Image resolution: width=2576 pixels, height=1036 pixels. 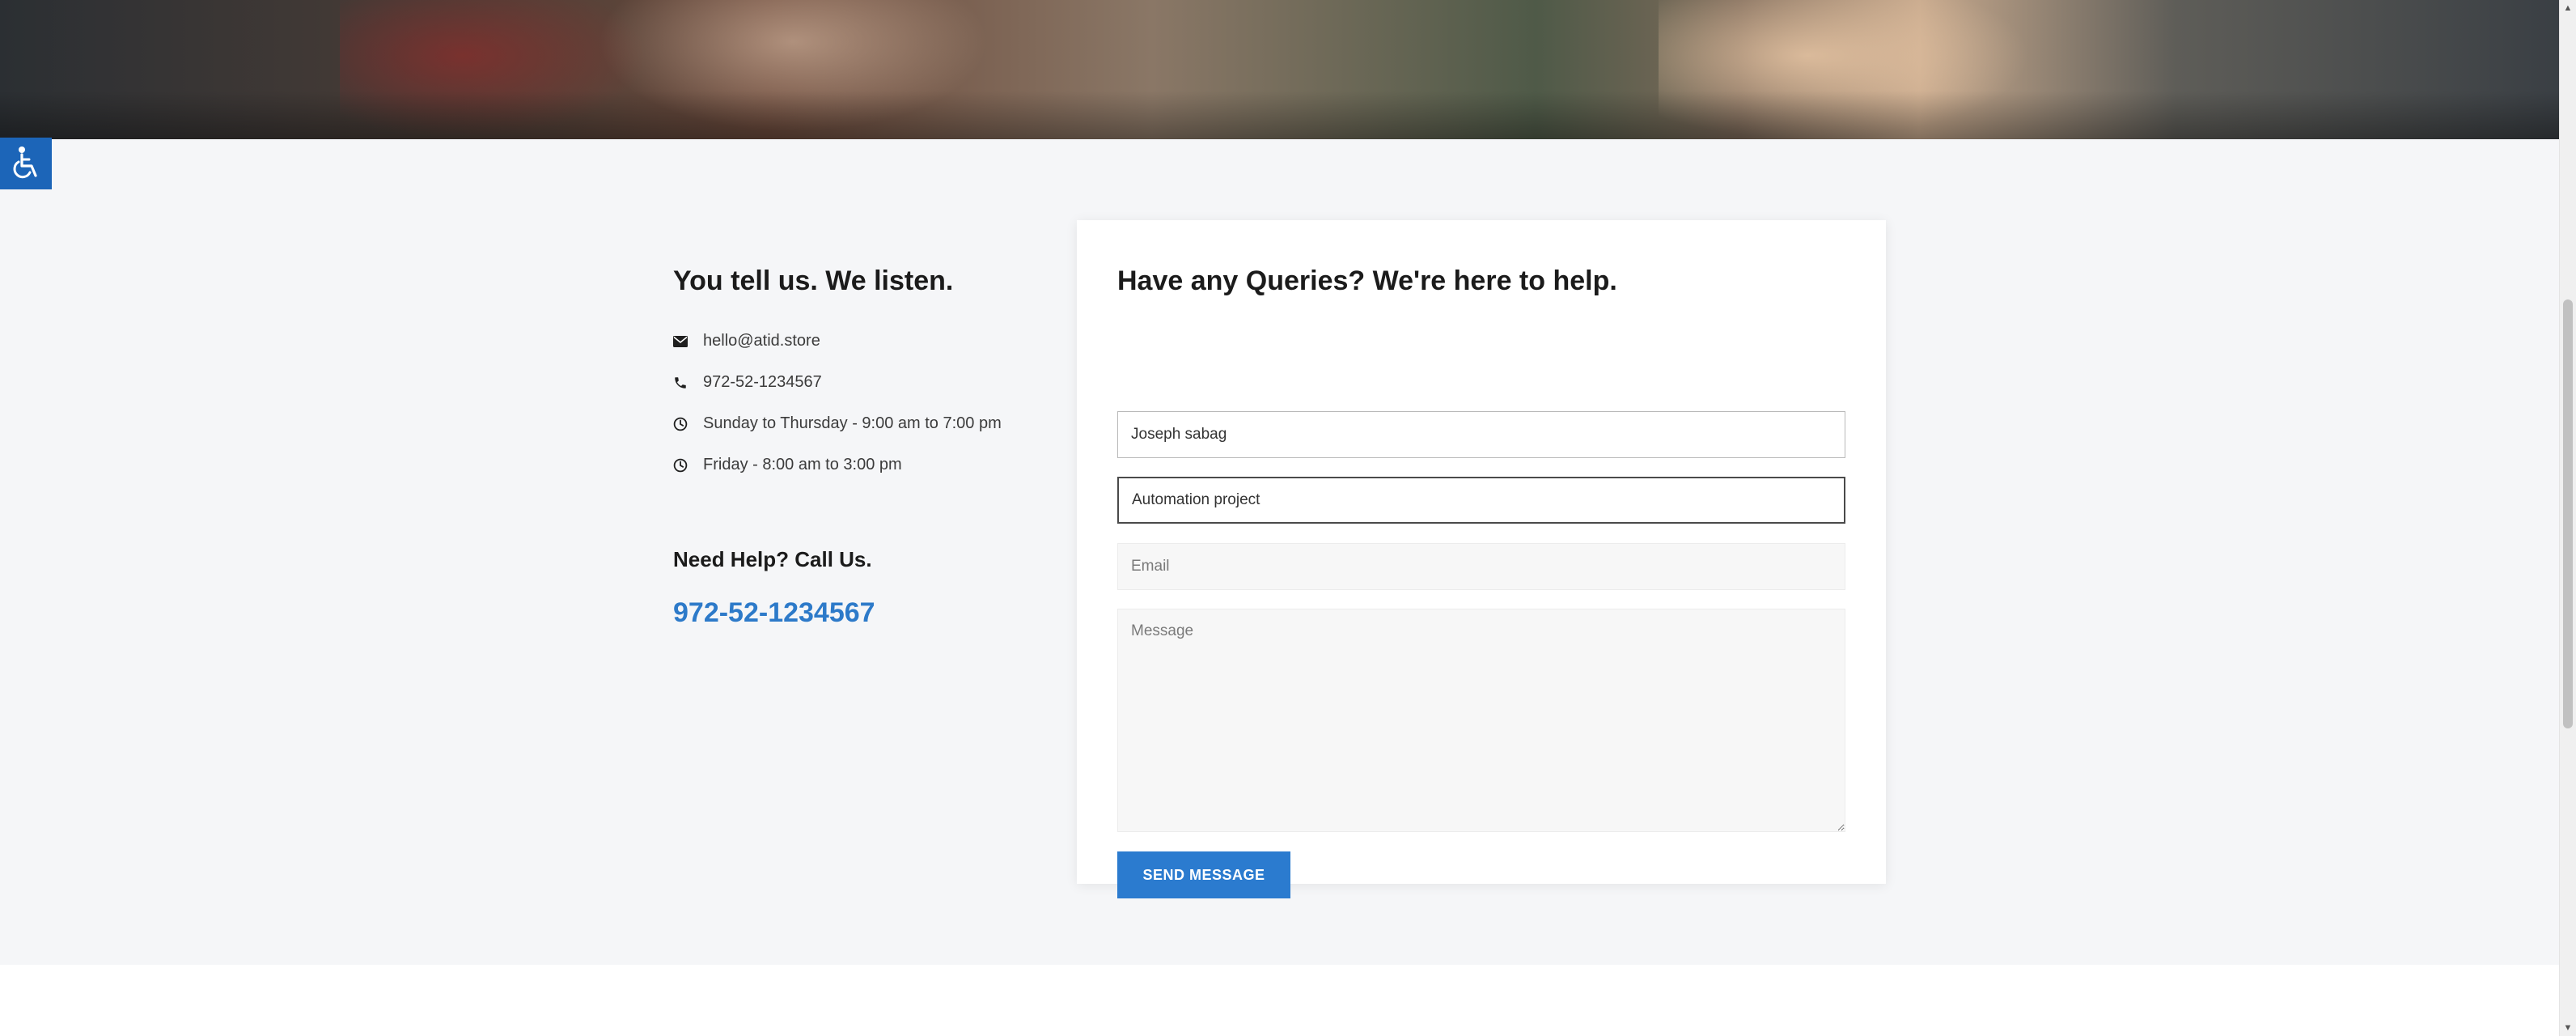 I want to click on contact-info-heading: You tell us. We listen., so click(x=813, y=280).